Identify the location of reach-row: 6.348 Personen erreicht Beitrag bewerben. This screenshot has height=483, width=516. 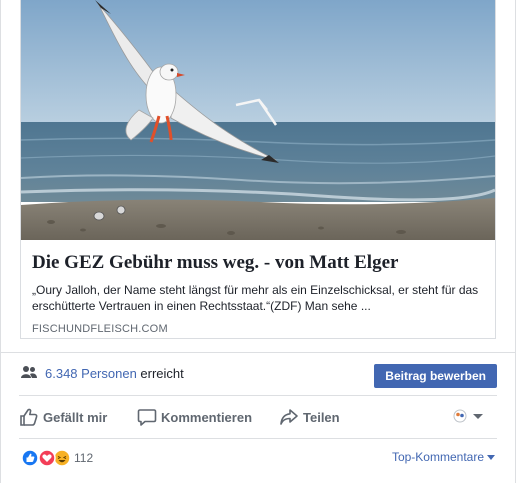
(258, 373).